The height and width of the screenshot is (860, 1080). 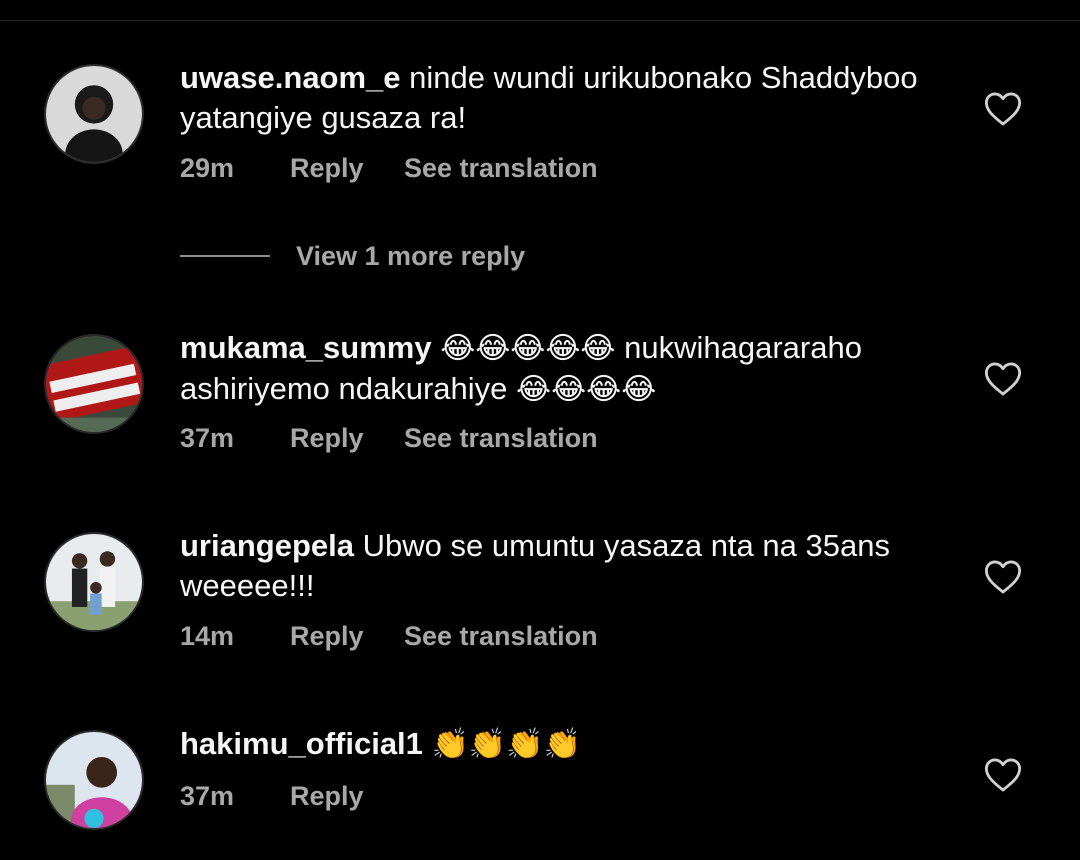 What do you see at coordinates (207, 635) in the screenshot?
I see `comment-timestamp: 14m` at bounding box center [207, 635].